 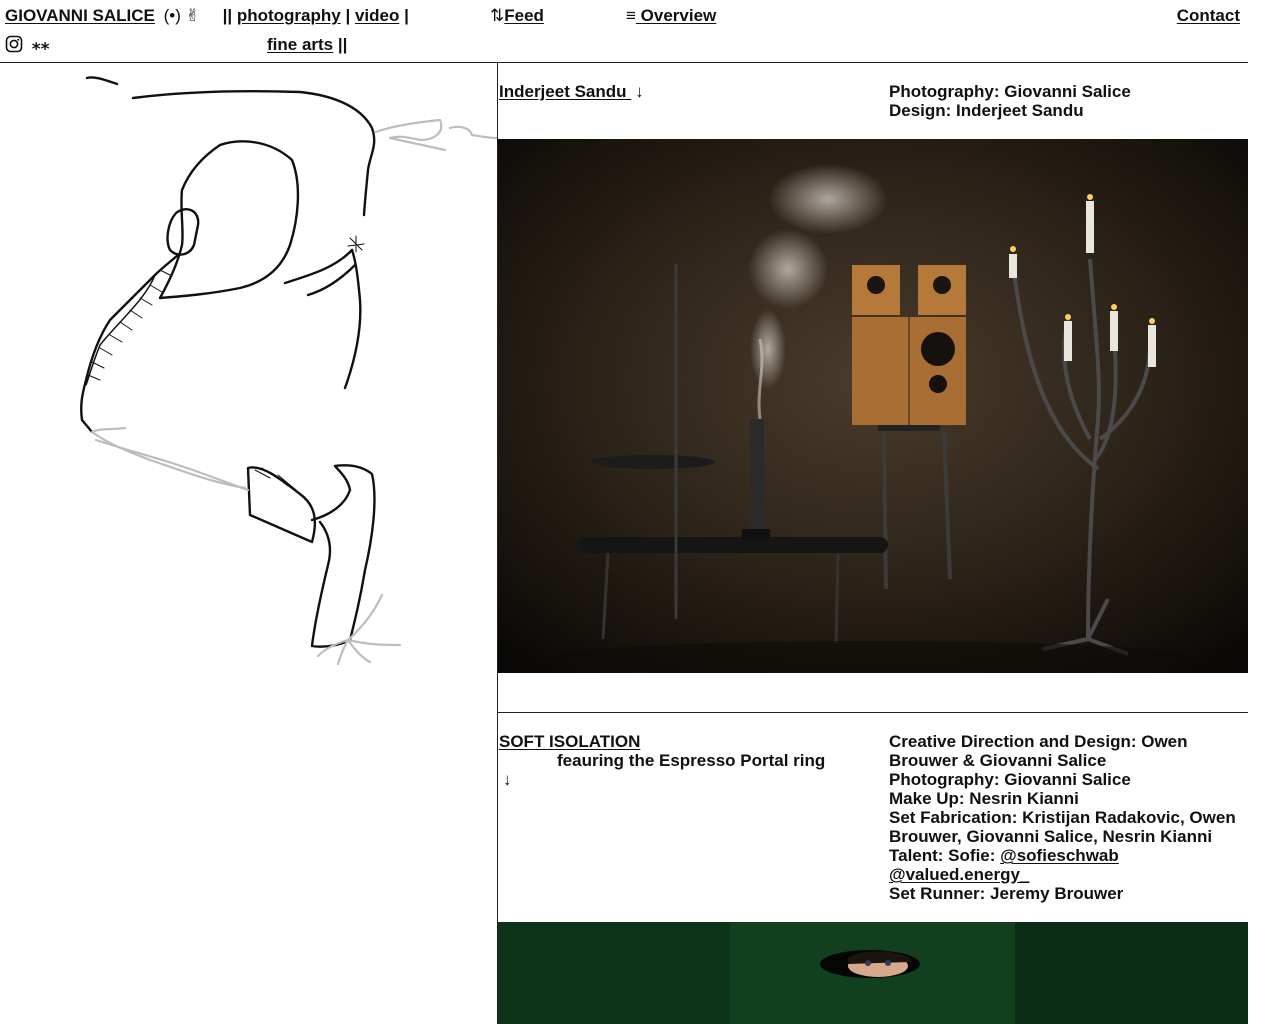 What do you see at coordinates (300, 44) in the screenshot?
I see `nav-fine-arts-link: fine arts` at bounding box center [300, 44].